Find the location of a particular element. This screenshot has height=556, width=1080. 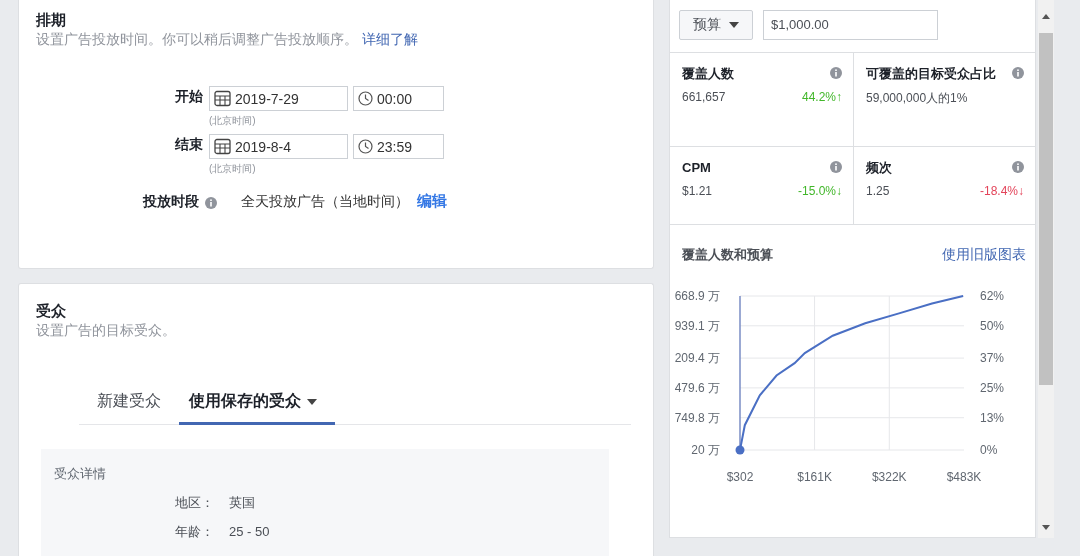

chart-title: 覆盖人数和预算 is located at coordinates (727, 255).